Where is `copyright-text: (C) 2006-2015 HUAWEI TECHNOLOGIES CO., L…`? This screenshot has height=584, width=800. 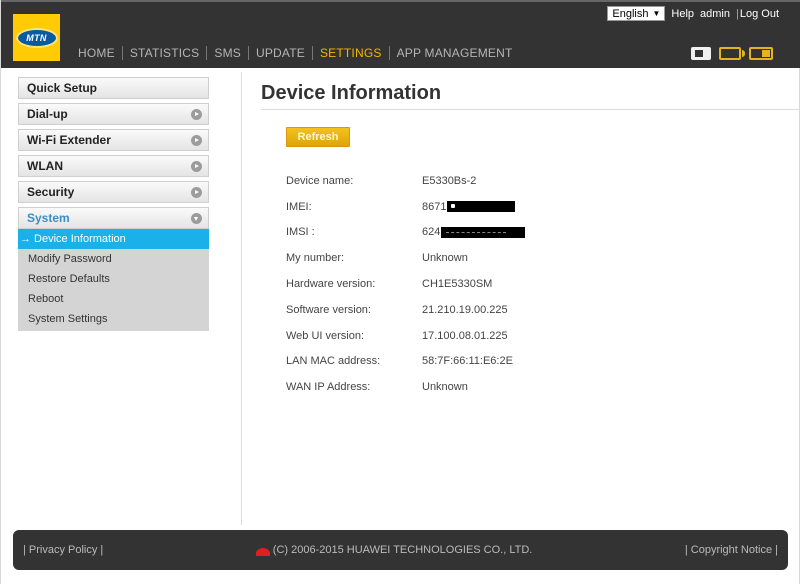
copyright-text: (C) 2006-2015 HUAWEI TECHNOLOGIES CO., L… is located at coordinates (402, 550).